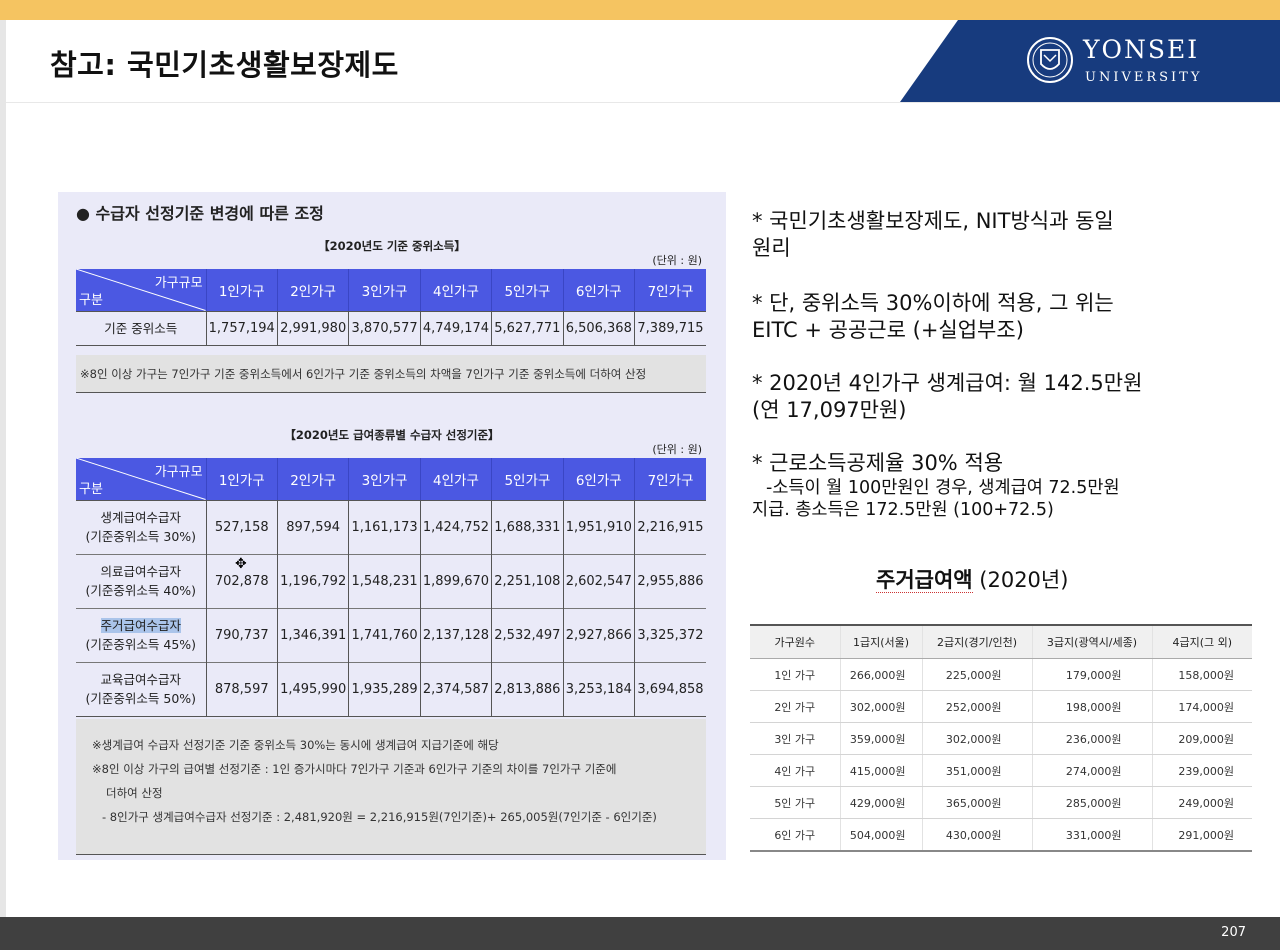 The image size is (1280, 950). Describe the element at coordinates (1201, 835) in the screenshot. I see `table-cell: 291,000원` at that location.